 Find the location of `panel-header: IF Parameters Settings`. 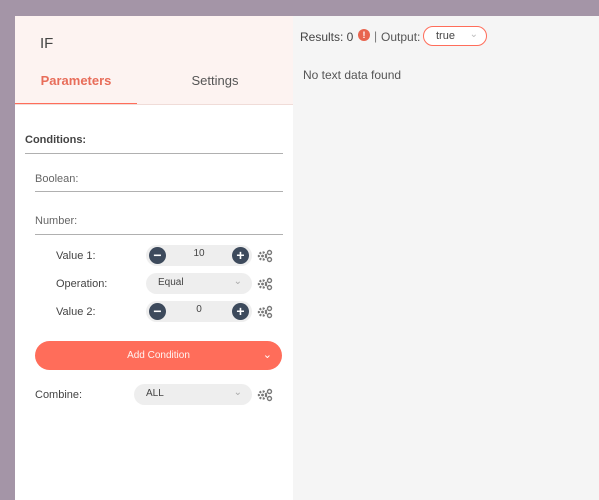

panel-header: IF Parameters Settings is located at coordinates (154, 60).